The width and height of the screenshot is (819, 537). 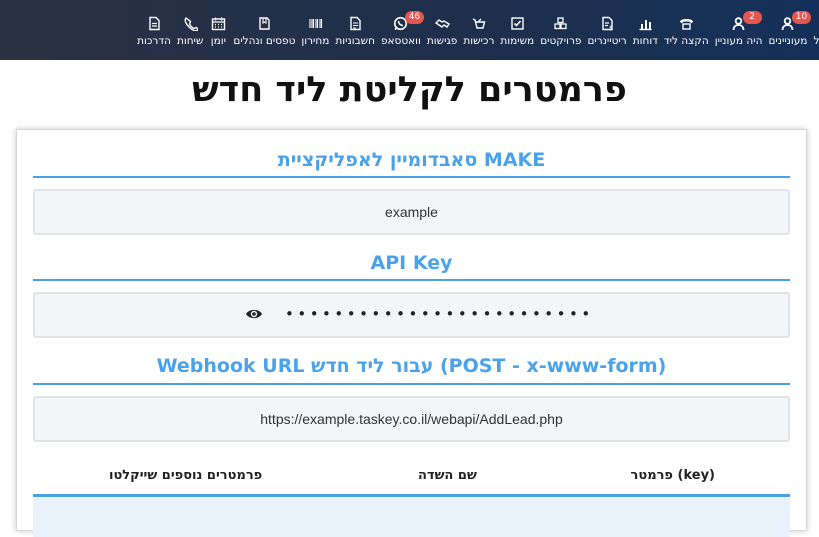 I want to click on notification-badge: 2, so click(x=752, y=17).